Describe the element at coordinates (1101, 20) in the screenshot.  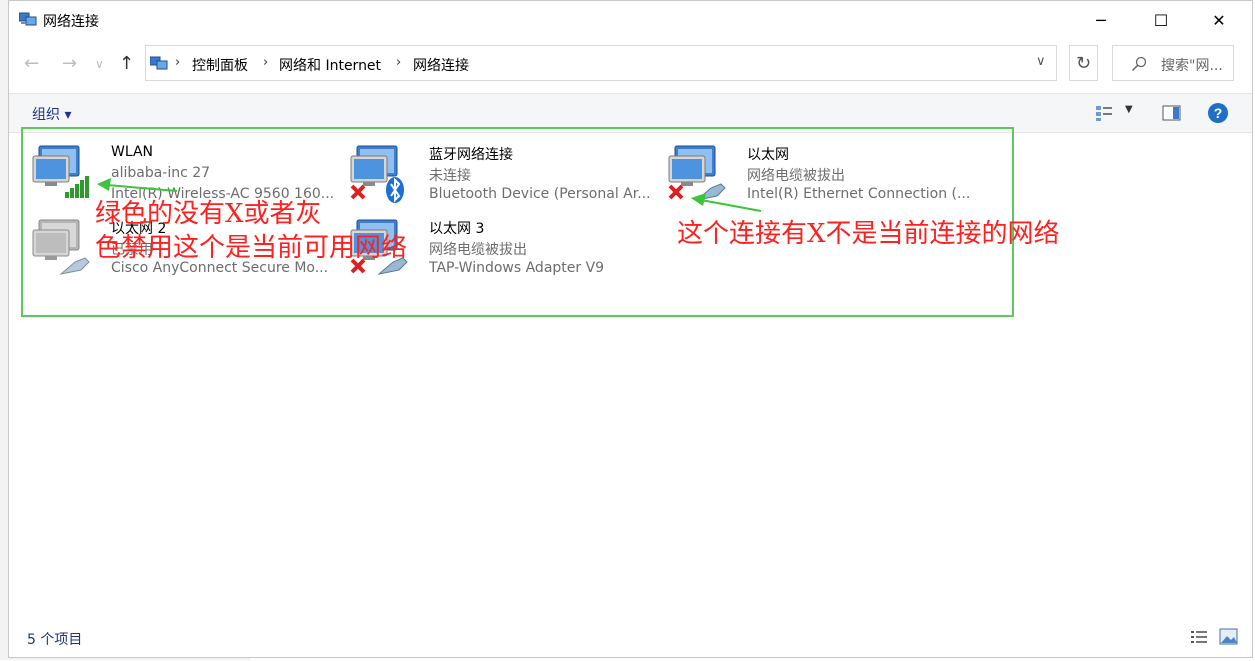
I see `minimize-button: ─` at that location.